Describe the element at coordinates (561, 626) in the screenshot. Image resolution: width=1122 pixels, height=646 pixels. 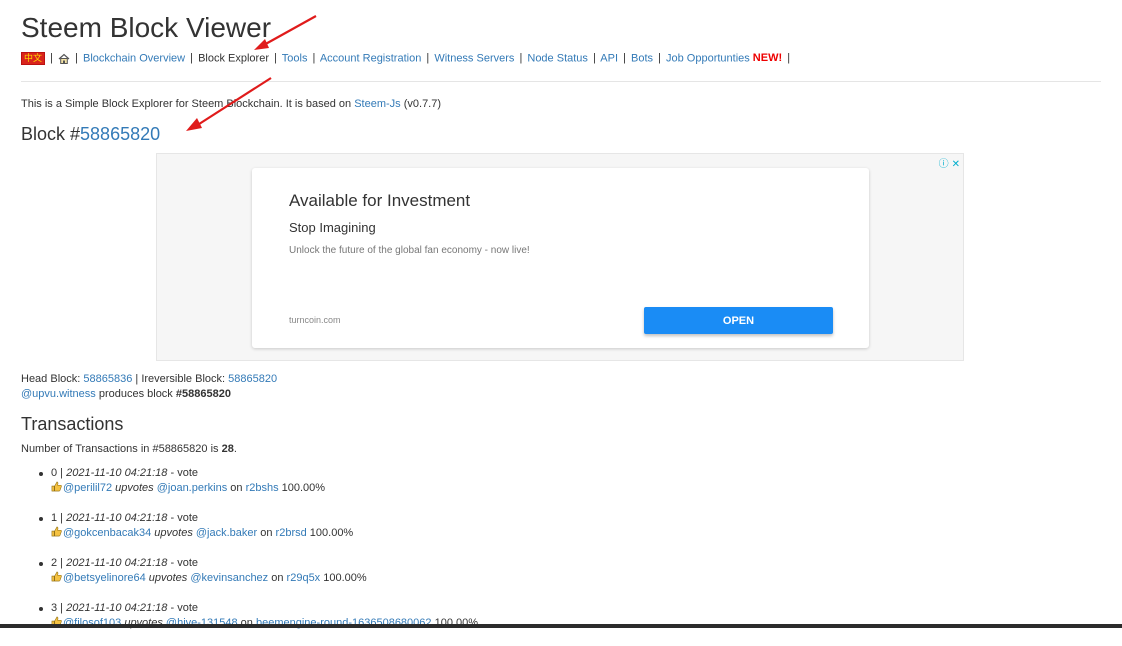
I see `bottom-bar` at that location.